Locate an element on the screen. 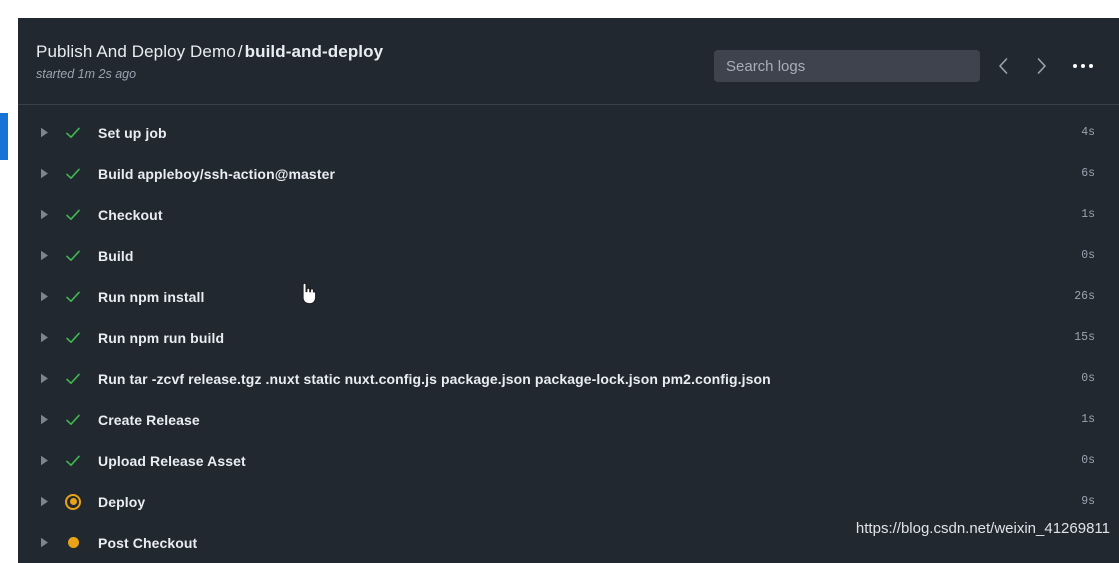  chevron-right-icon is located at coordinates (1041, 66).